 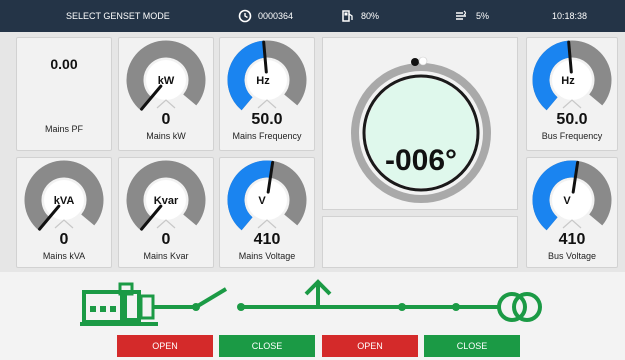 I want to click on bus-voltage-card: V 410 Bus Voltage, so click(x=572, y=212).